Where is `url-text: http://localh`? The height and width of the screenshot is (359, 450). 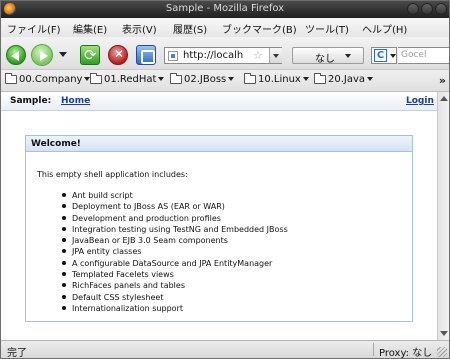
url-text: http://localh is located at coordinates (218, 55).